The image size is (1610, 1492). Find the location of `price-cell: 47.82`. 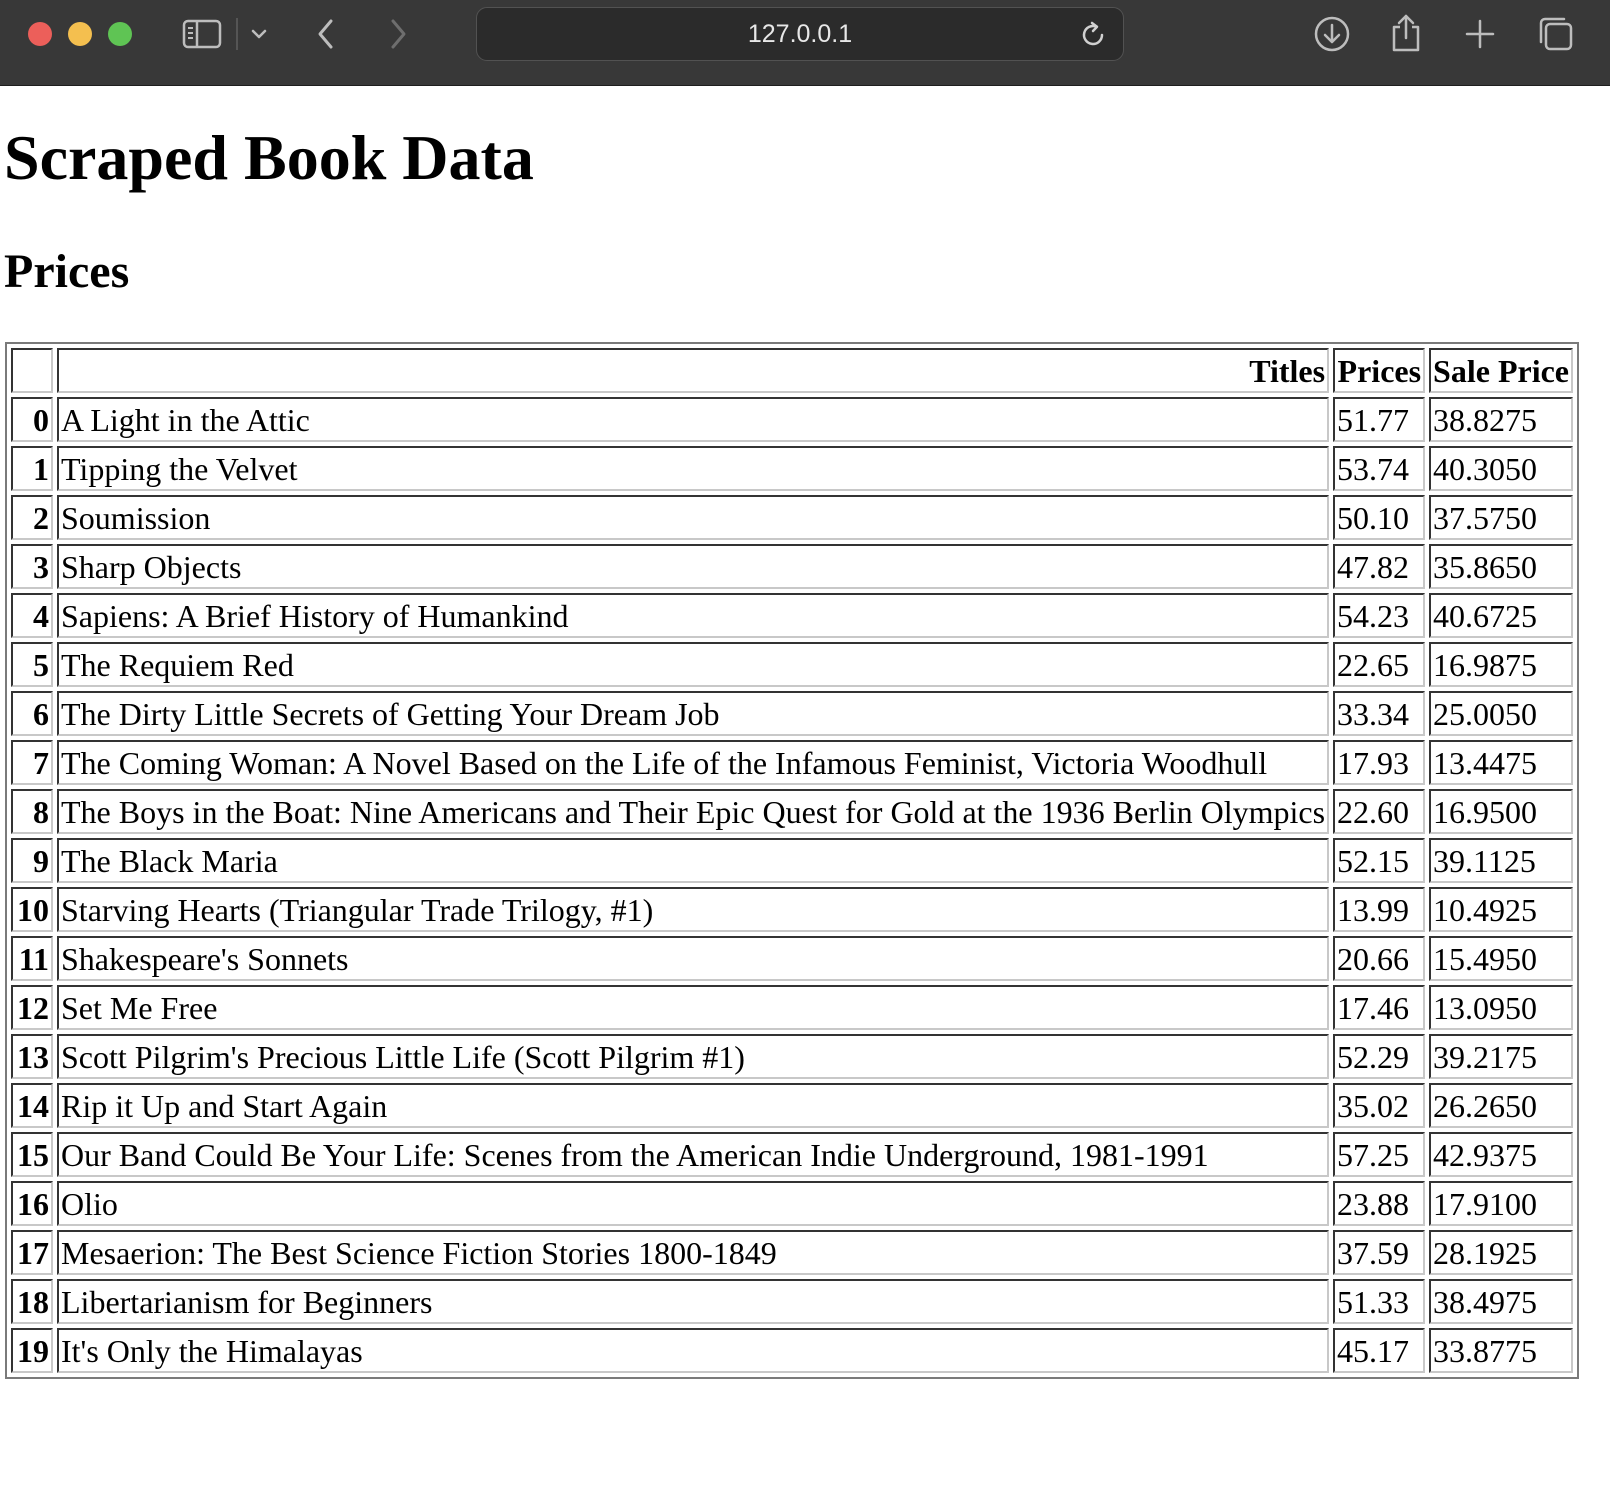

price-cell: 47.82 is located at coordinates (1379, 566).